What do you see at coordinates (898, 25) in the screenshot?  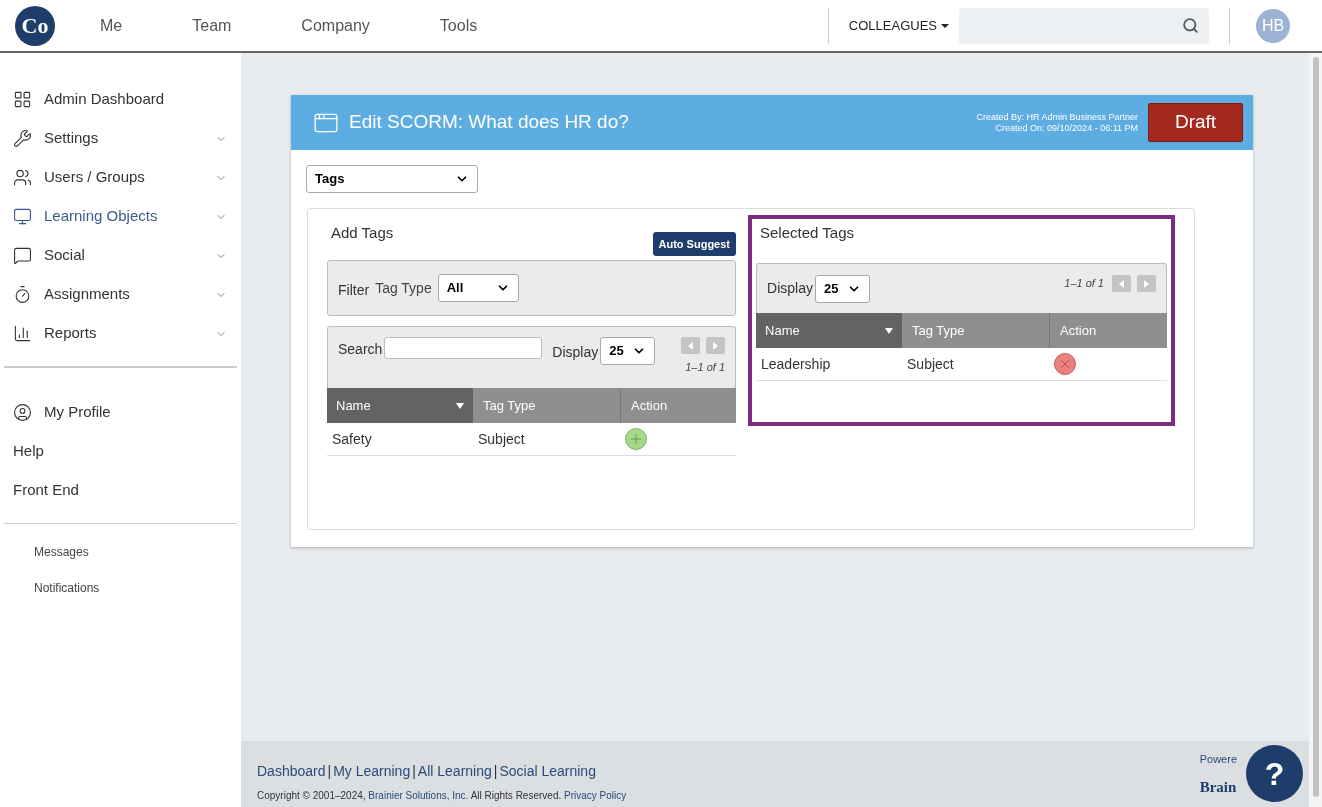 I see `colleagues-dropdown: COLLEAGUES` at bounding box center [898, 25].